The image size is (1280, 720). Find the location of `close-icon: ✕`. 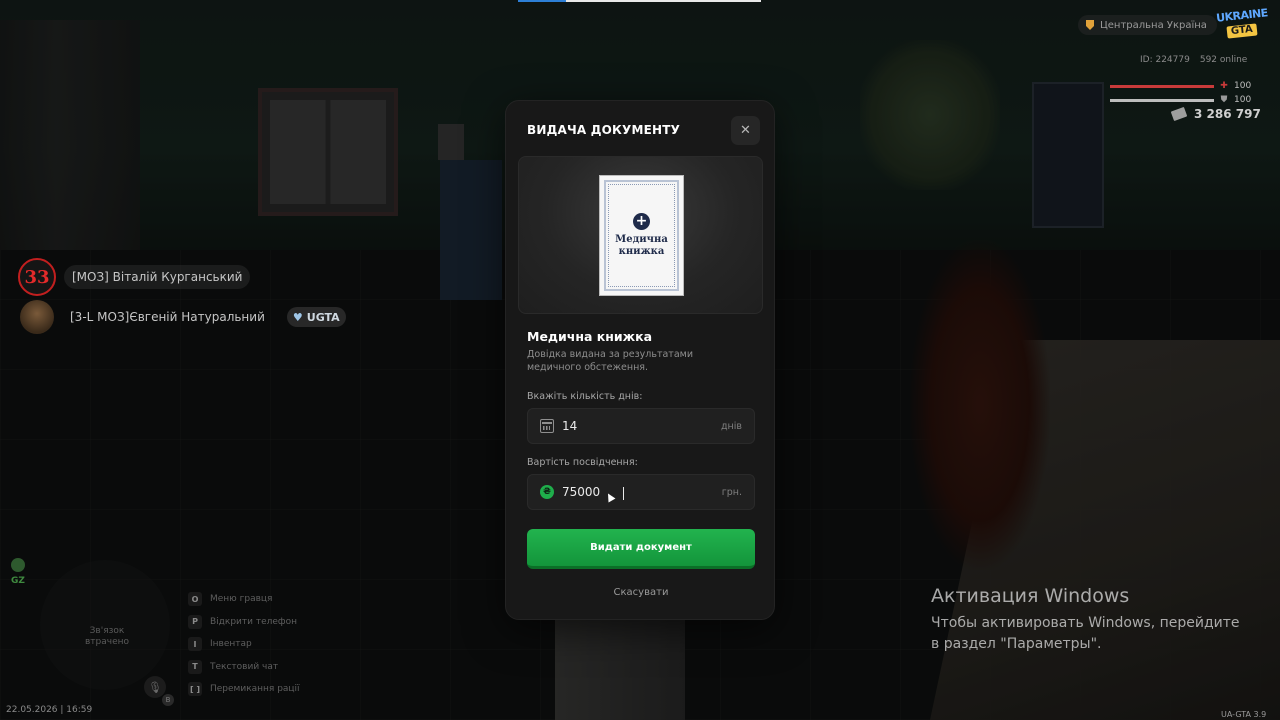

close-icon: ✕ is located at coordinates (745, 130).